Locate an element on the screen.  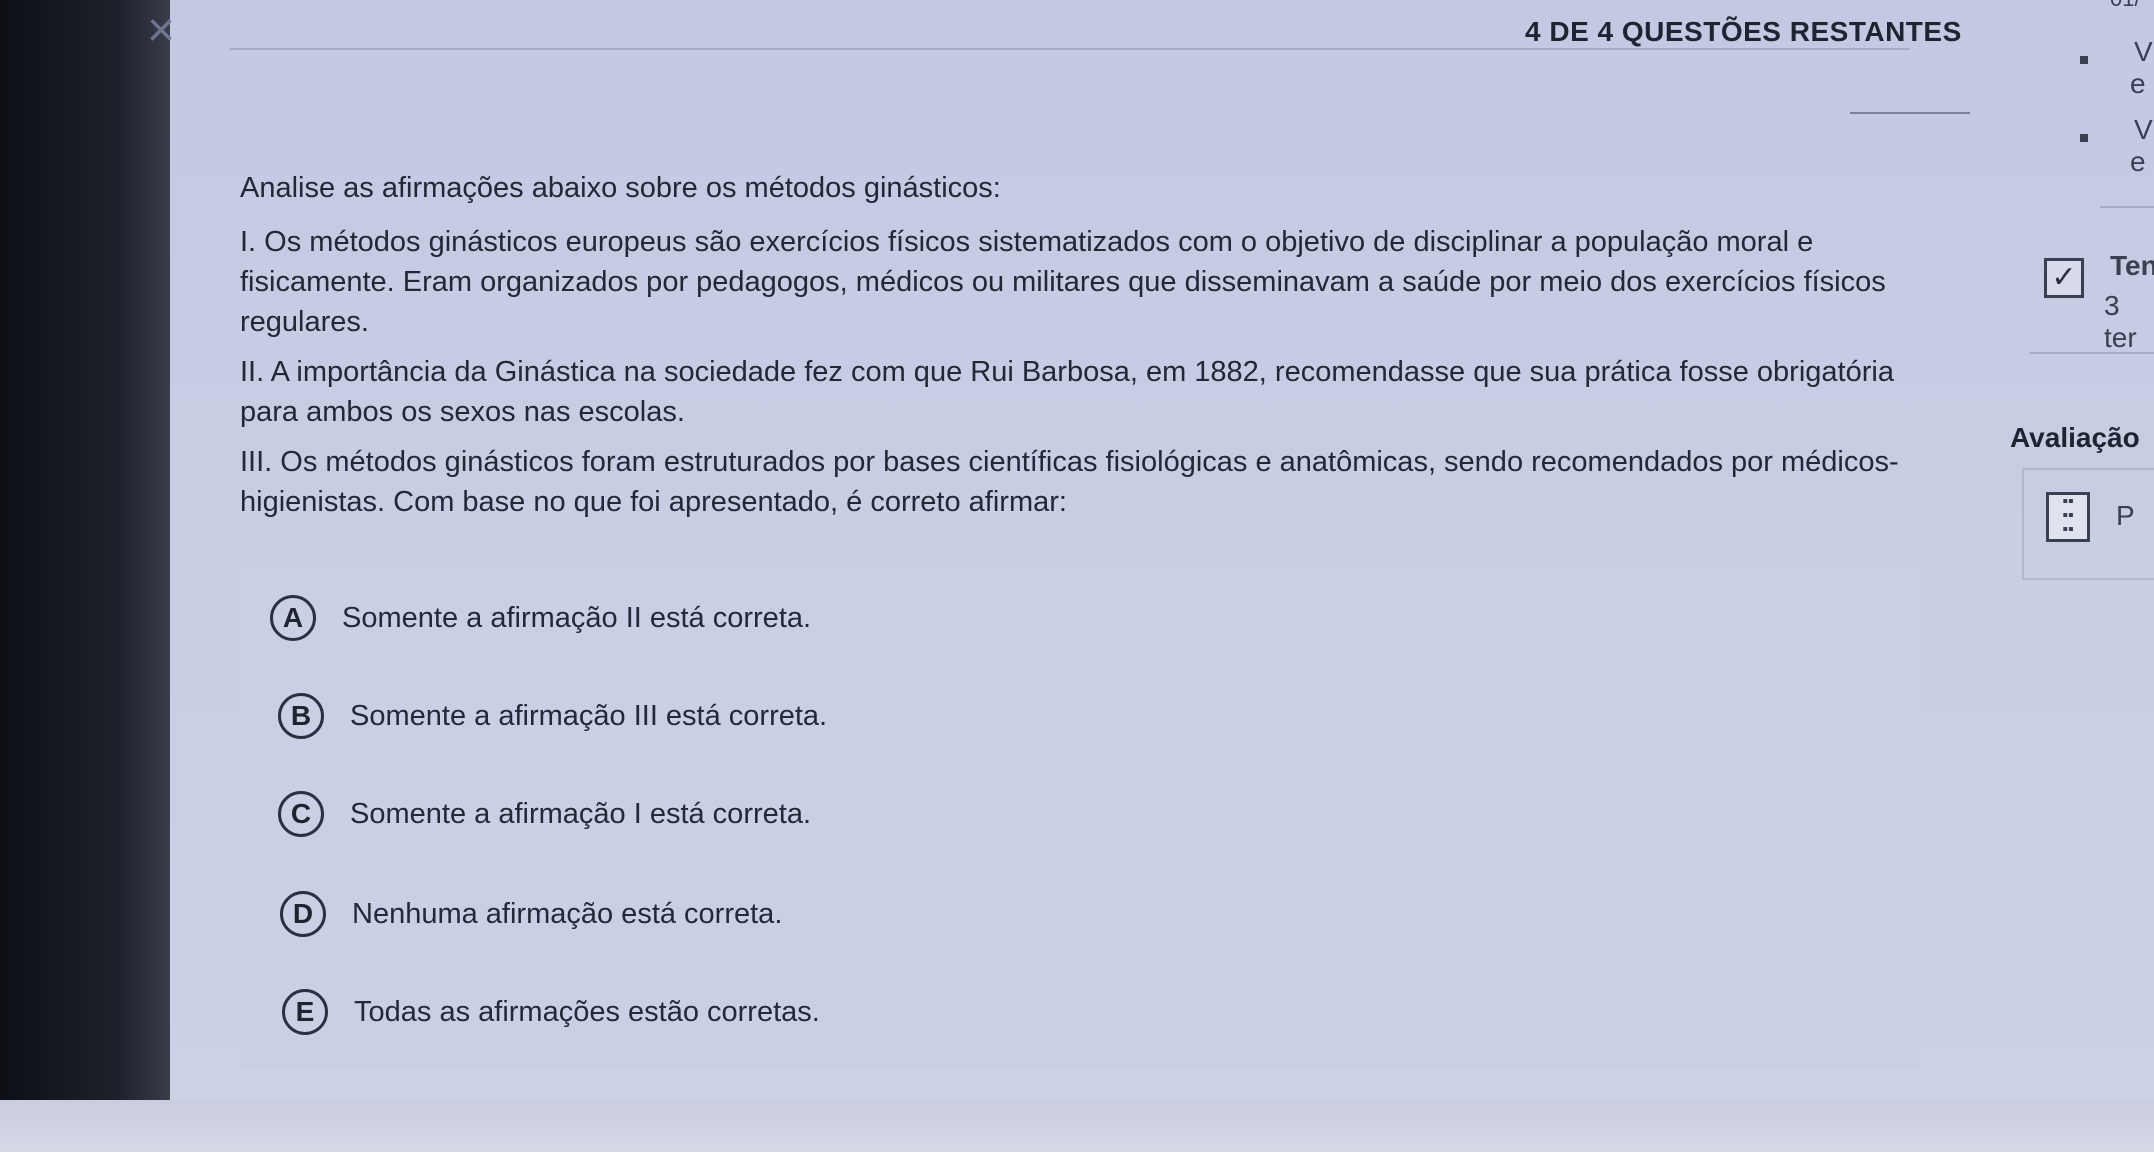
attempts-label: Tent is located at coordinates (2132, 265).